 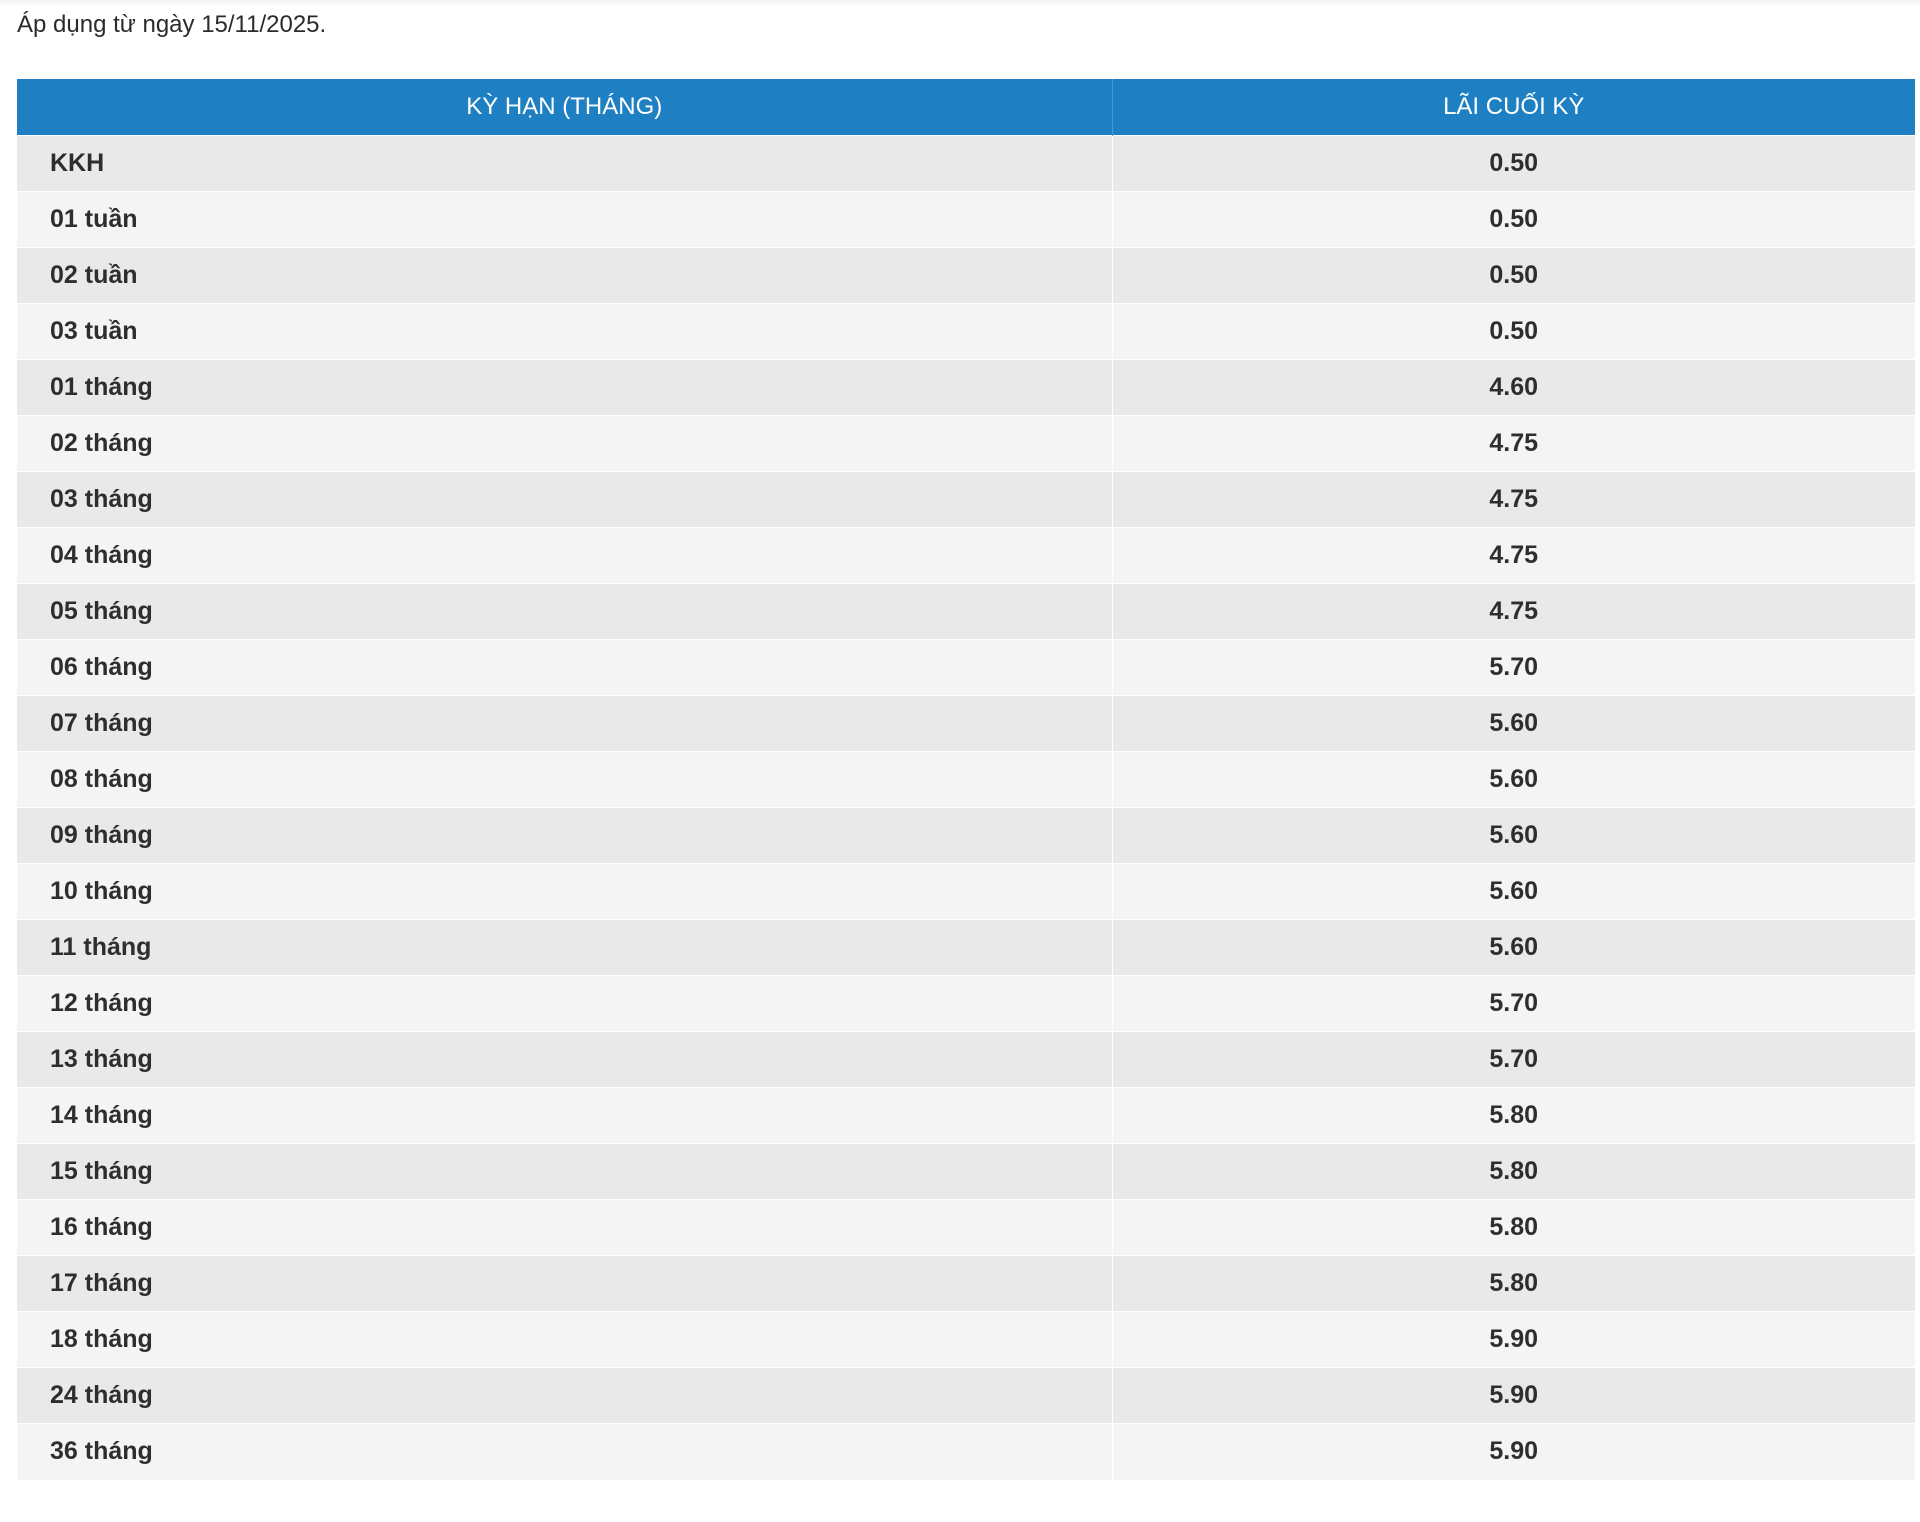 I want to click on term-cell: 13 tháng, so click(x=565, y=1059).